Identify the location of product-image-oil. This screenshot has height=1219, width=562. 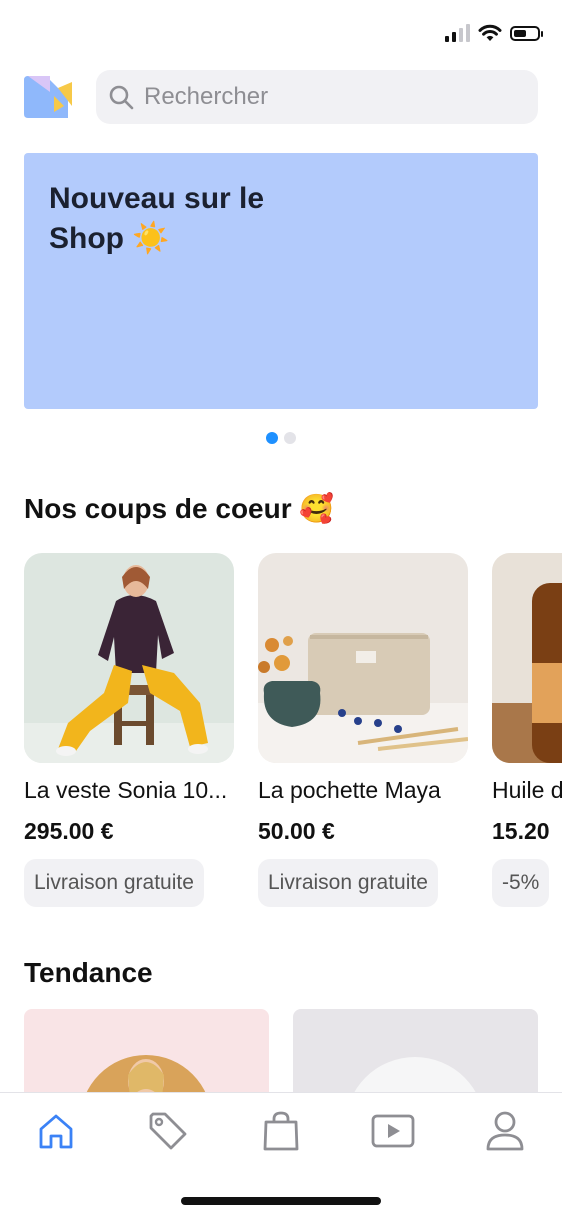
(527, 658).